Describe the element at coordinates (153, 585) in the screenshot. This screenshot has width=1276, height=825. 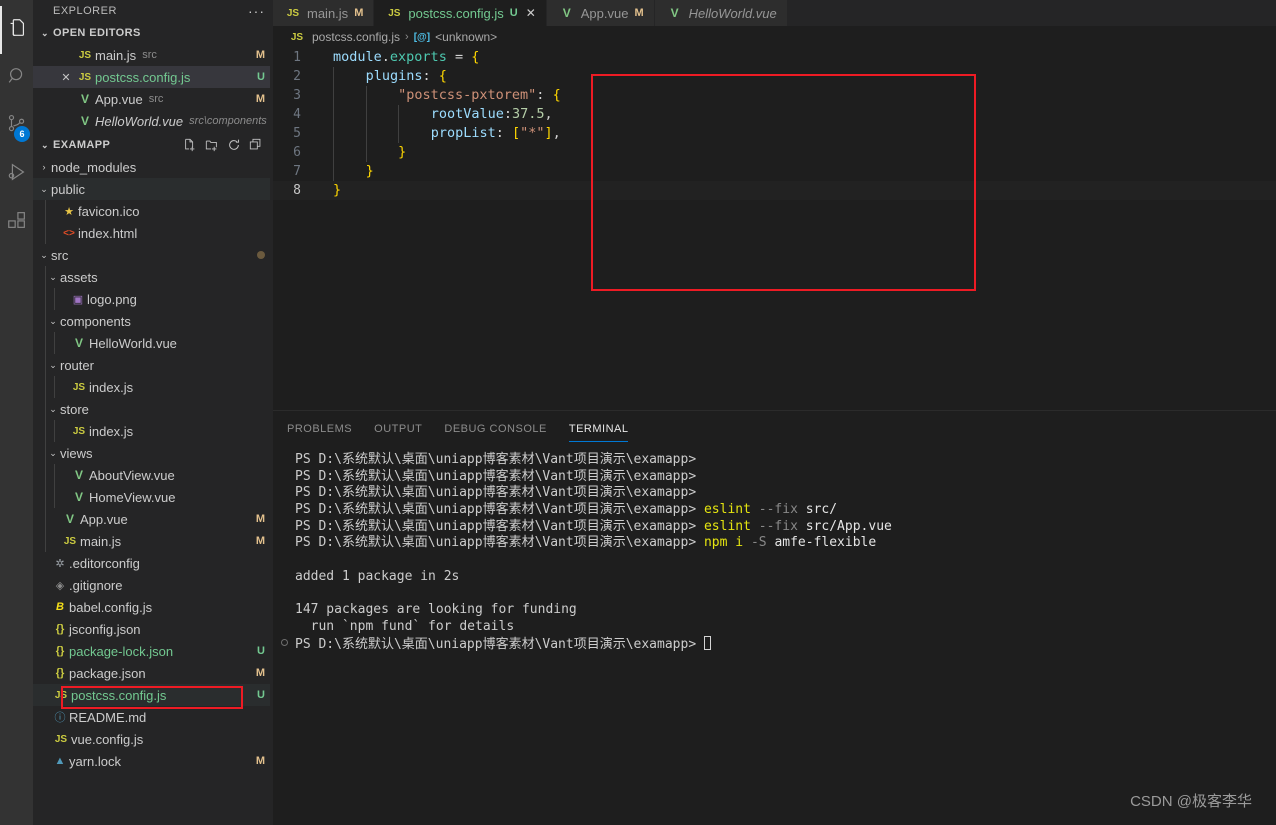
I see `tree-row: ◈ .gitignore` at that location.